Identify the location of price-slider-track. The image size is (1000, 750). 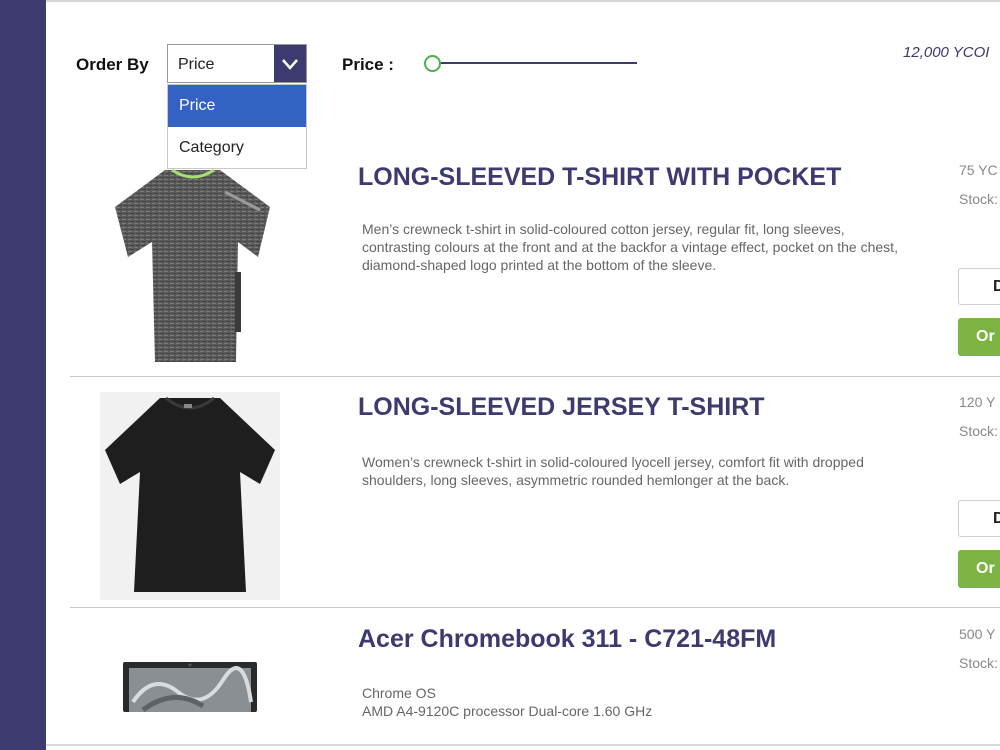
(538, 63).